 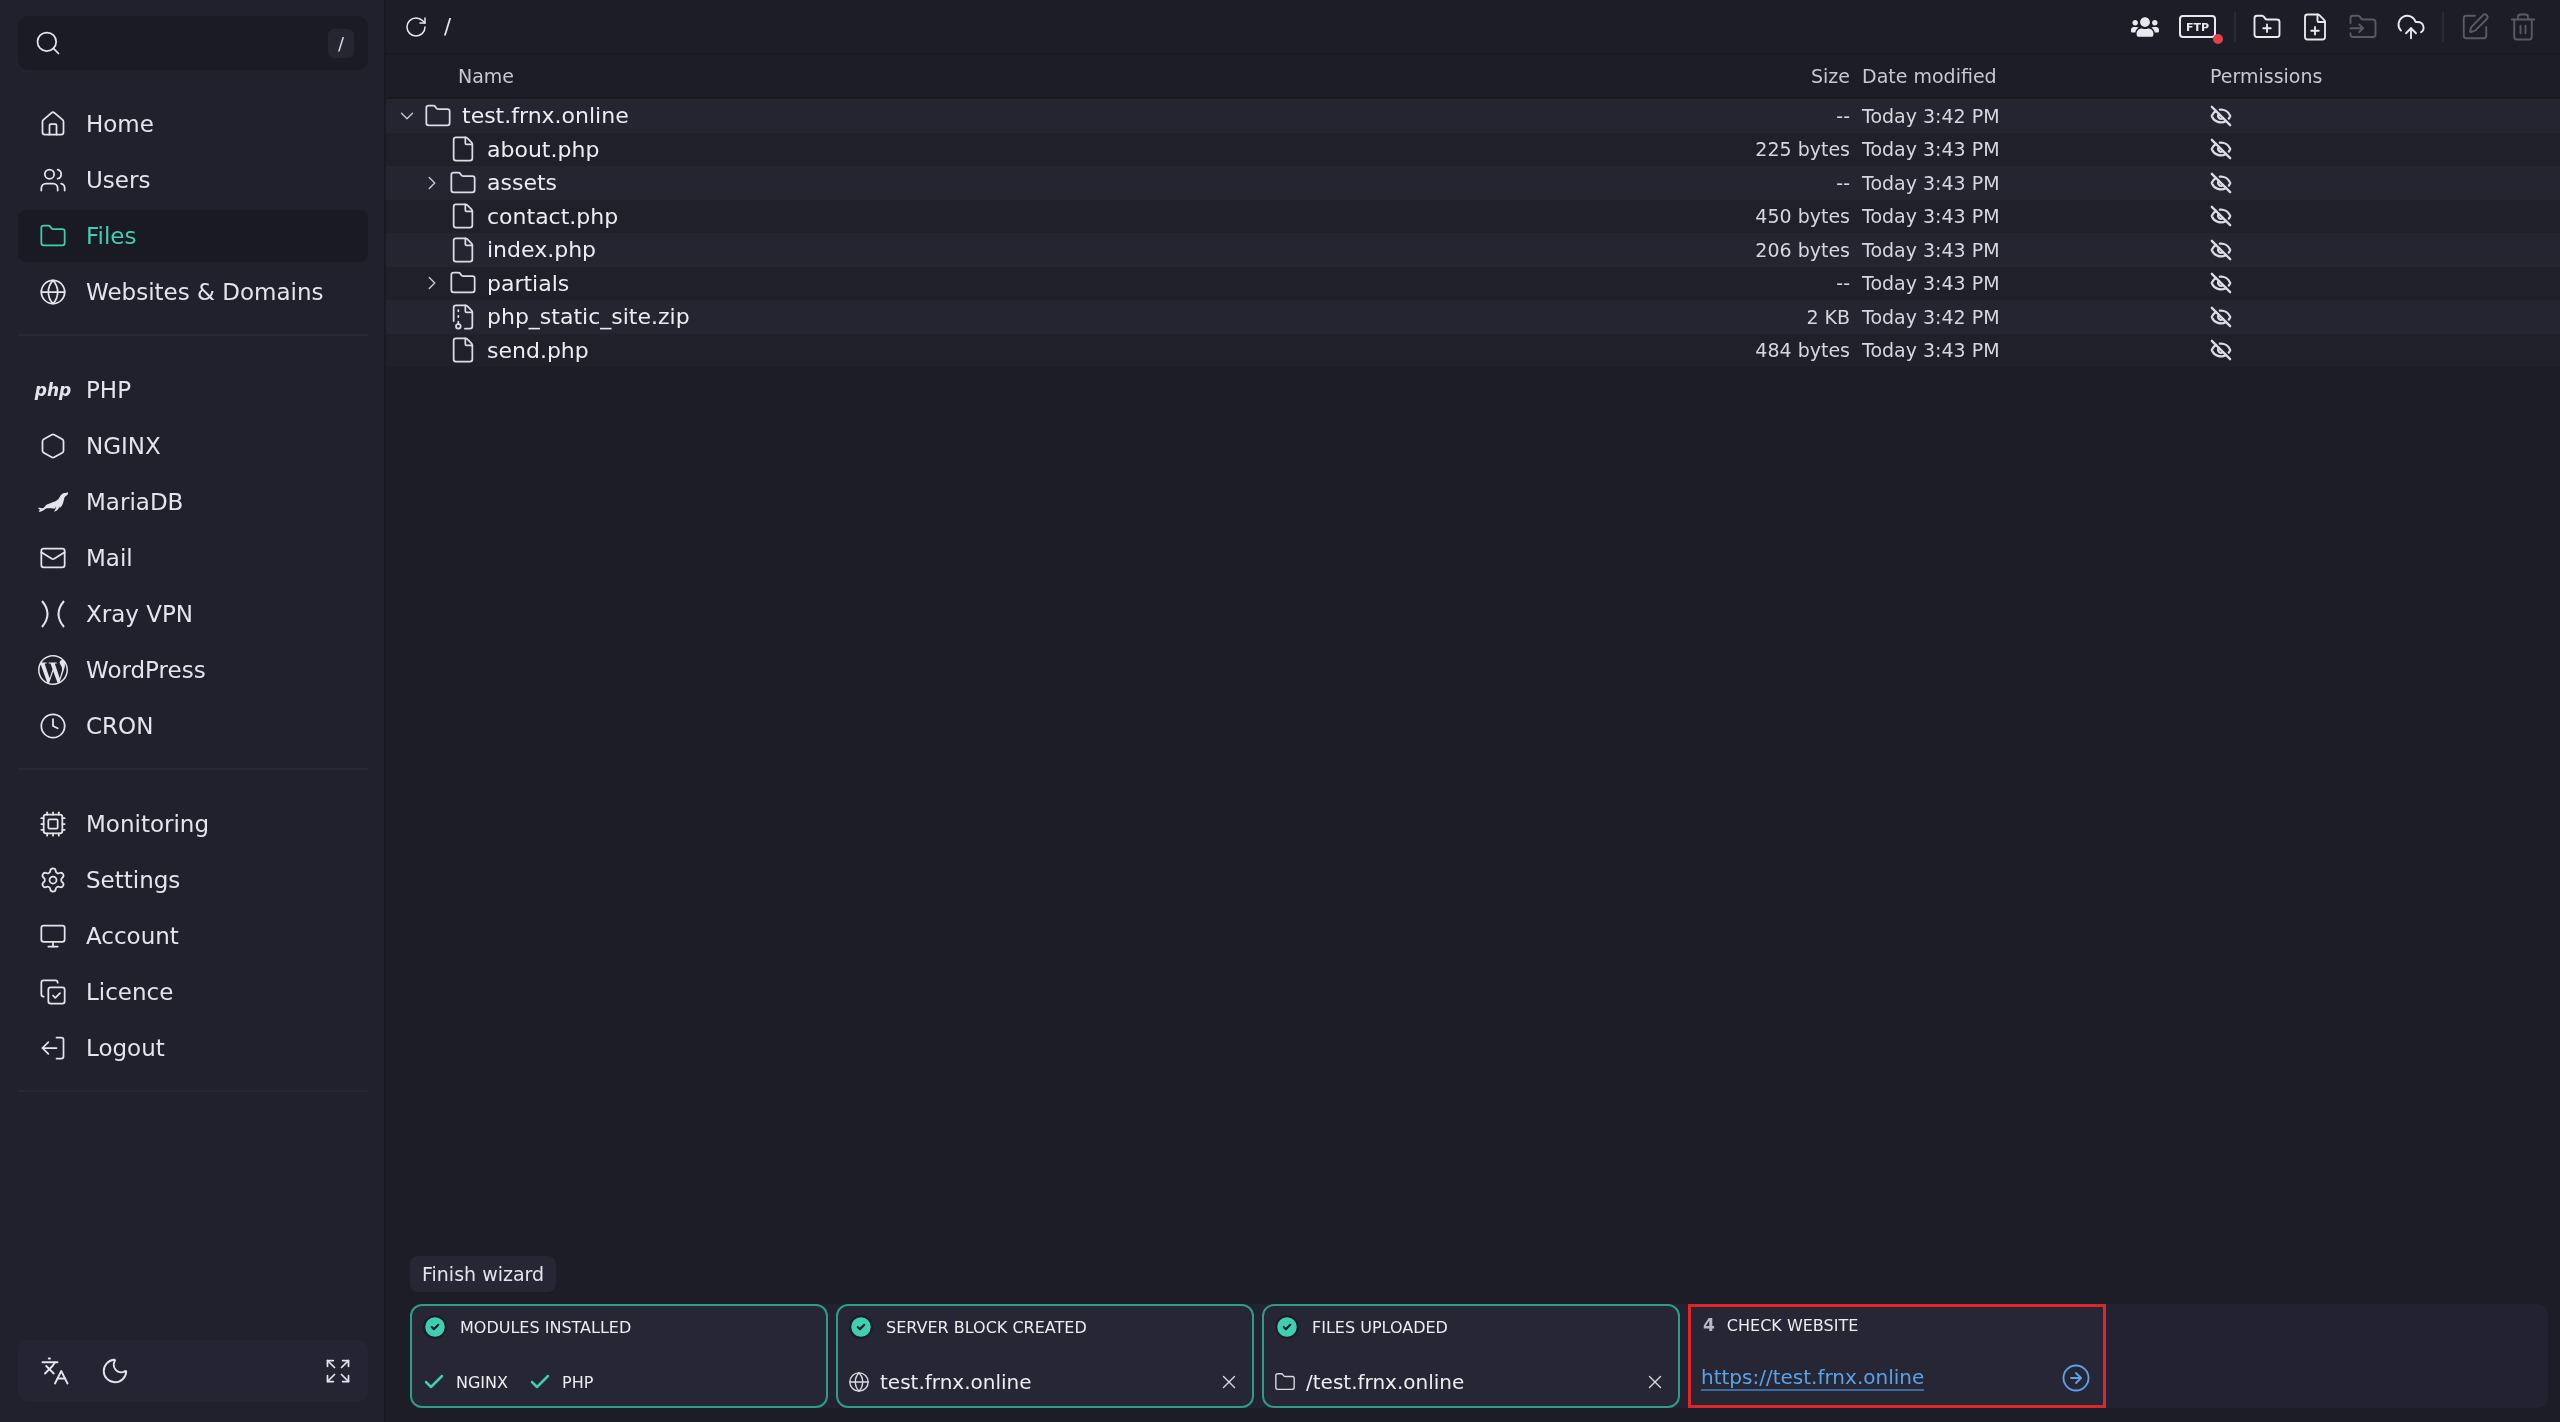 I want to click on ftp-button: FTP, so click(x=2197, y=26).